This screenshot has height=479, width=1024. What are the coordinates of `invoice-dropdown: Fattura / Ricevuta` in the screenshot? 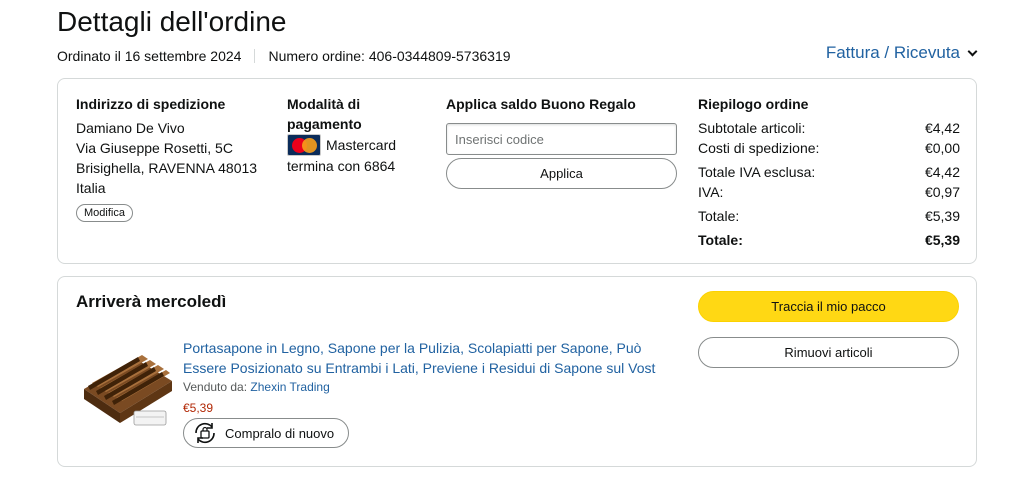 It's located at (901, 53).